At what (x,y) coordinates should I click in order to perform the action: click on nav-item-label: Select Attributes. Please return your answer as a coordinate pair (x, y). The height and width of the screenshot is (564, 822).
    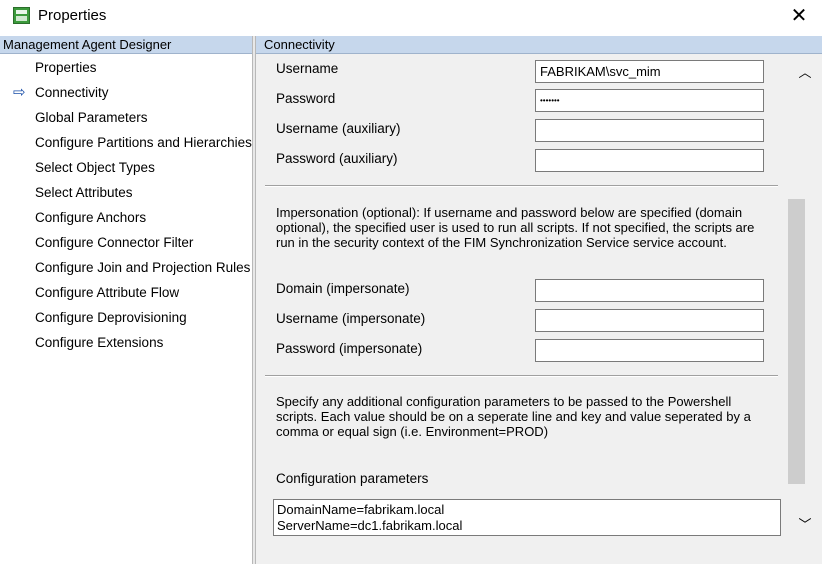
    Looking at the image, I should click on (84, 192).